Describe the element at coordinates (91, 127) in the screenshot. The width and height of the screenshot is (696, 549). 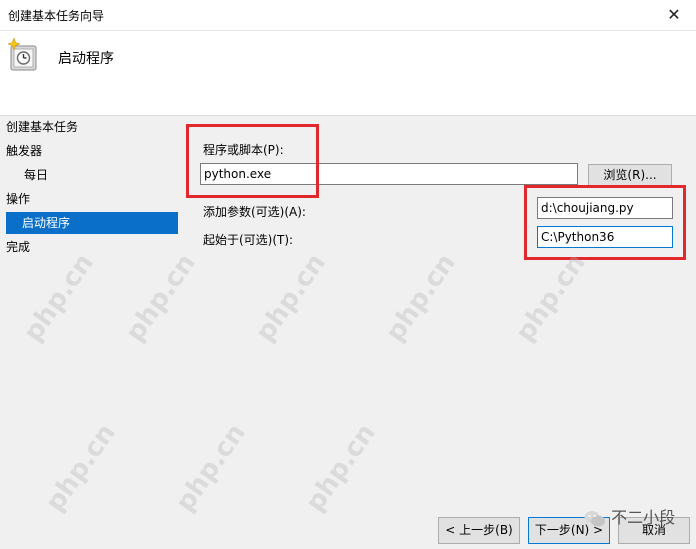
I see `step-create-basic-task: 创建基本任务` at that location.